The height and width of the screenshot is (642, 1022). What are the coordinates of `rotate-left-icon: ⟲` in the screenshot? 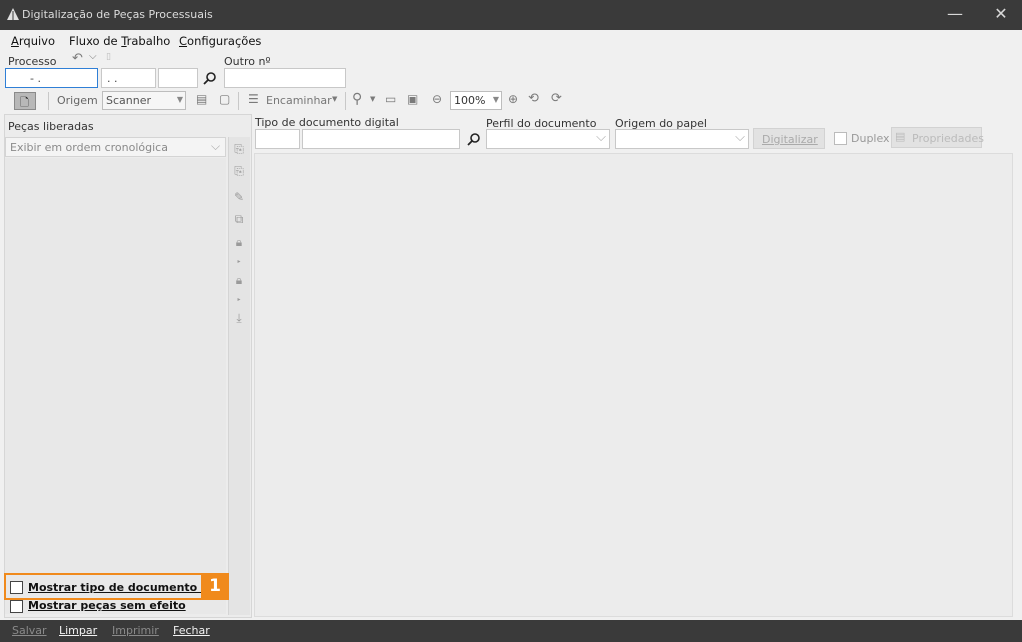 It's located at (533, 98).